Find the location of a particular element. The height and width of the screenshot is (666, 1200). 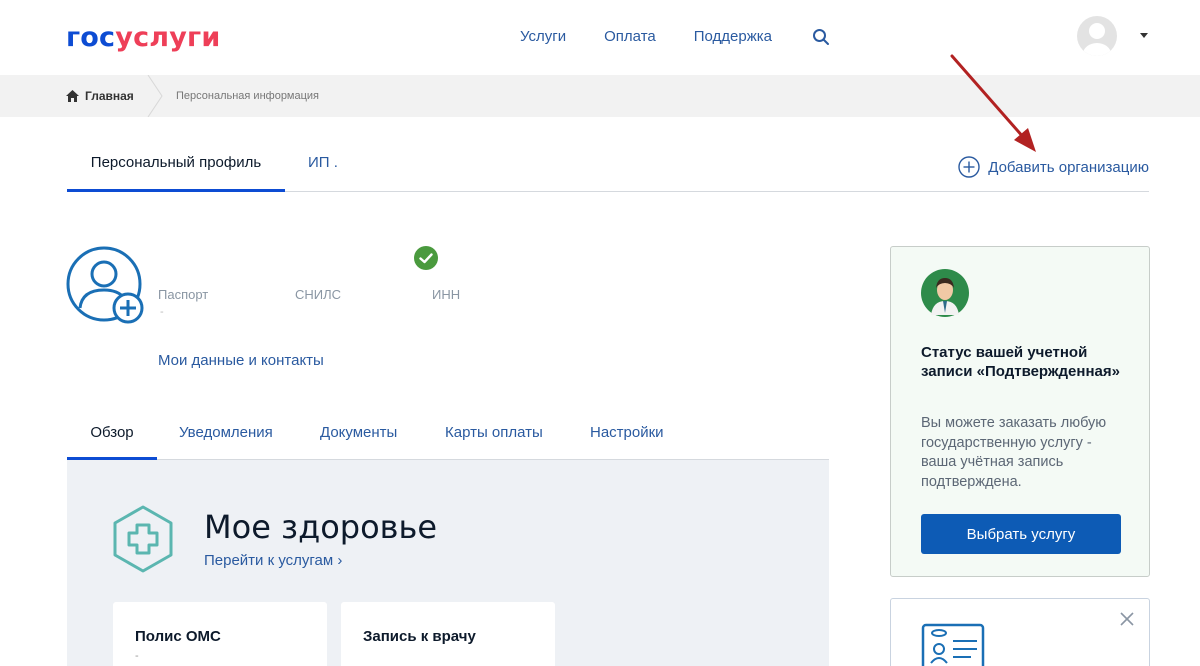

gosuslugi-logo: госуслуги is located at coordinates (143, 37).